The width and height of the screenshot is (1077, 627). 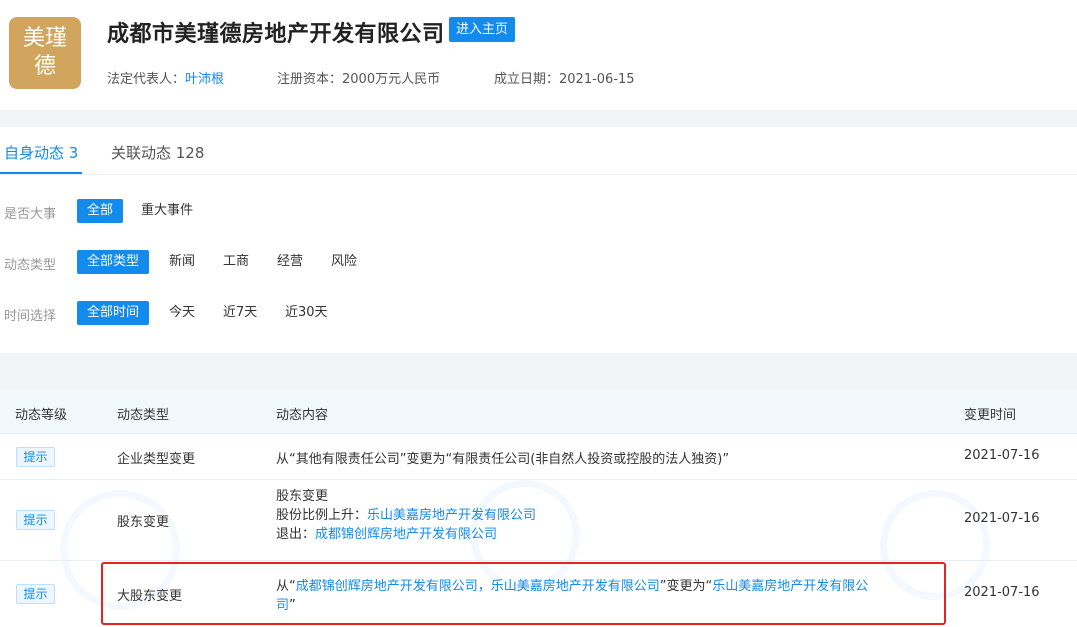 What do you see at coordinates (204, 79) in the screenshot?
I see `legal-rep-link: 叶沛根` at bounding box center [204, 79].